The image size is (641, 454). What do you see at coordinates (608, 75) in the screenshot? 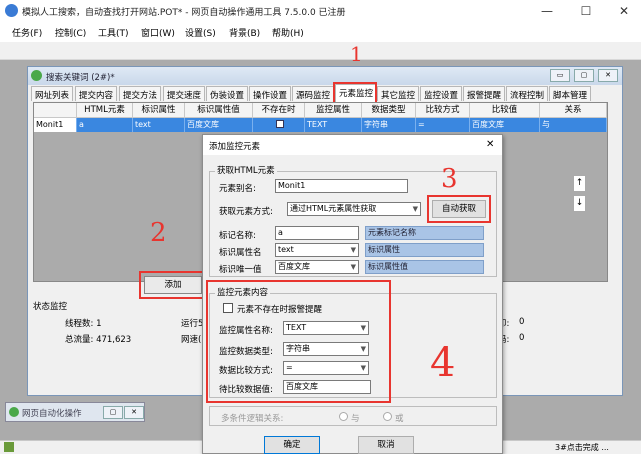
I see `child-close-button: ✕` at bounding box center [608, 75].